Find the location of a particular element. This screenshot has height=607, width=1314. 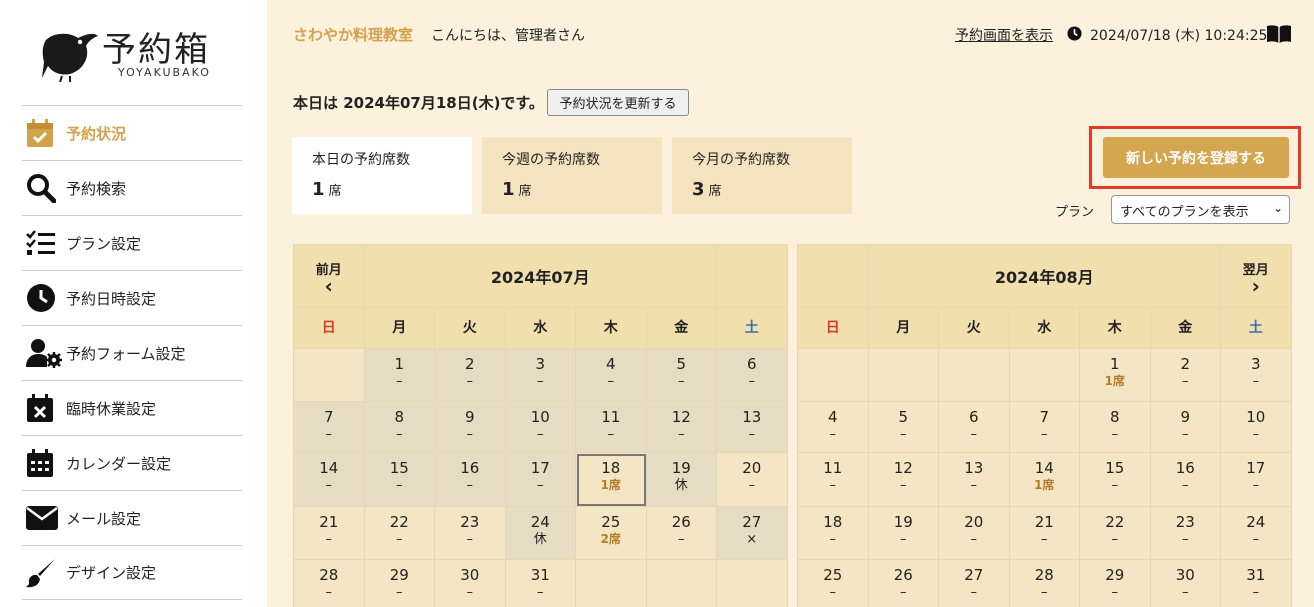

calendar-day-cell: 25 2席 is located at coordinates (611, 533).